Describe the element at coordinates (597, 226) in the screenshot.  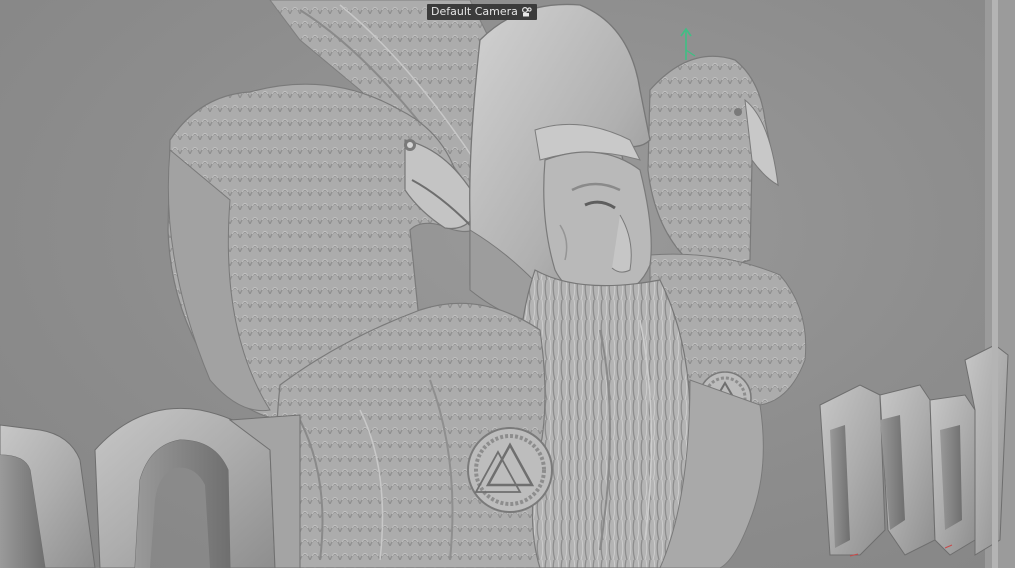
I see `face` at that location.